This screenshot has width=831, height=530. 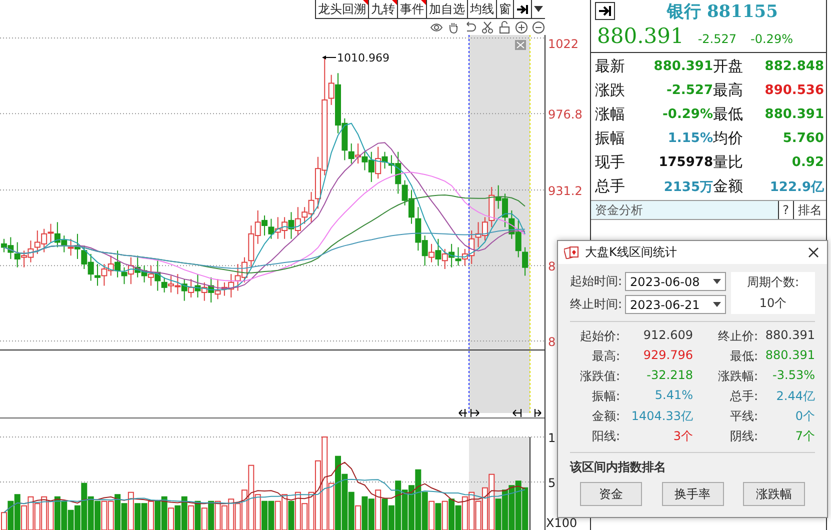 What do you see at coordinates (807, 162) in the screenshot?
I see `quote-value: 0.92` at bounding box center [807, 162].